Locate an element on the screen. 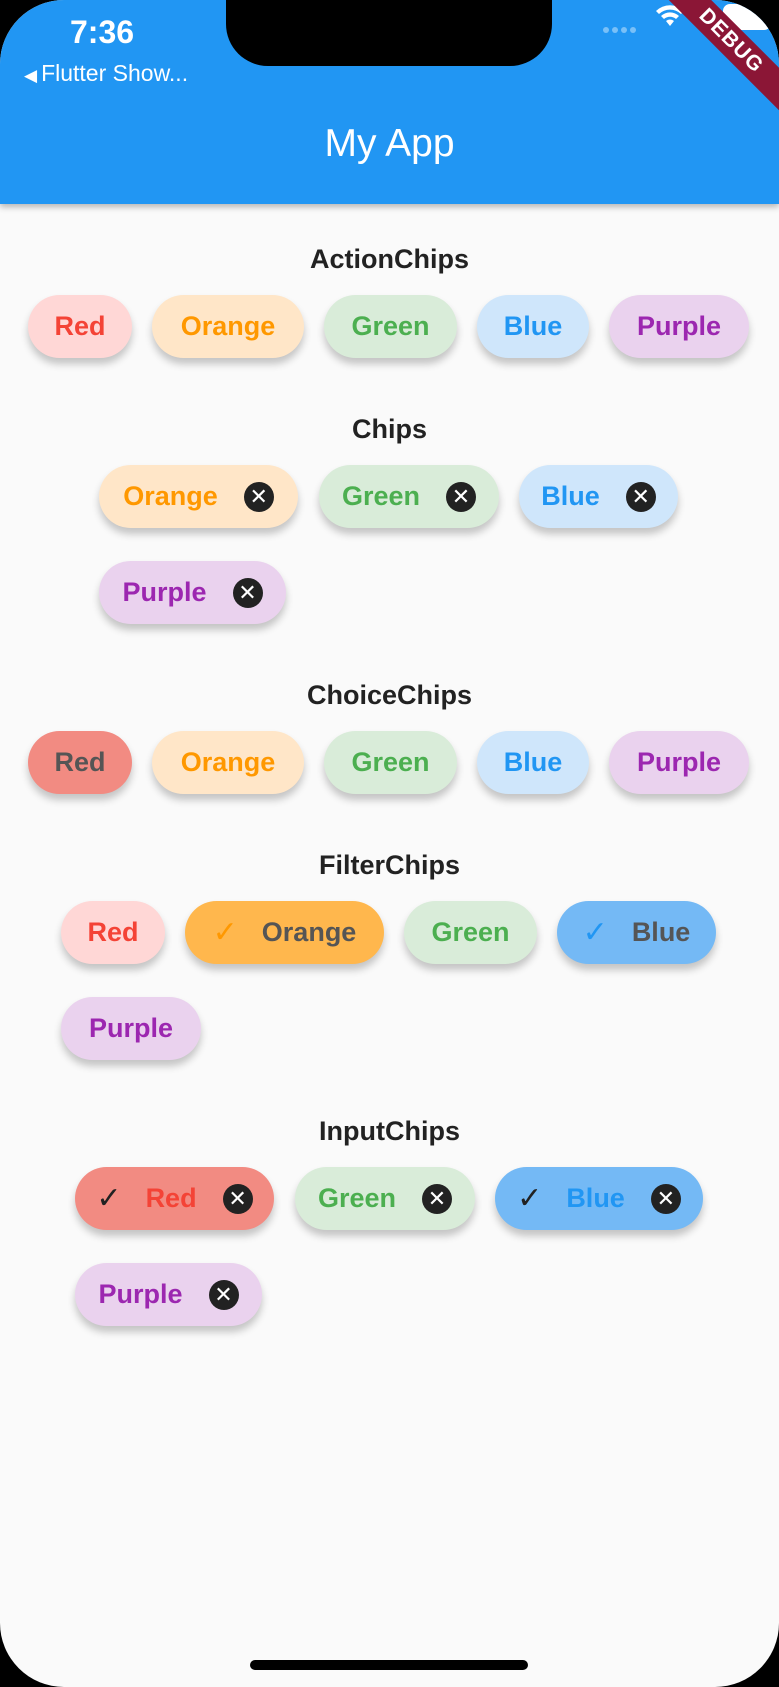 The width and height of the screenshot is (779, 1687). section-title-filterchips: FilterChips is located at coordinates (389, 865).